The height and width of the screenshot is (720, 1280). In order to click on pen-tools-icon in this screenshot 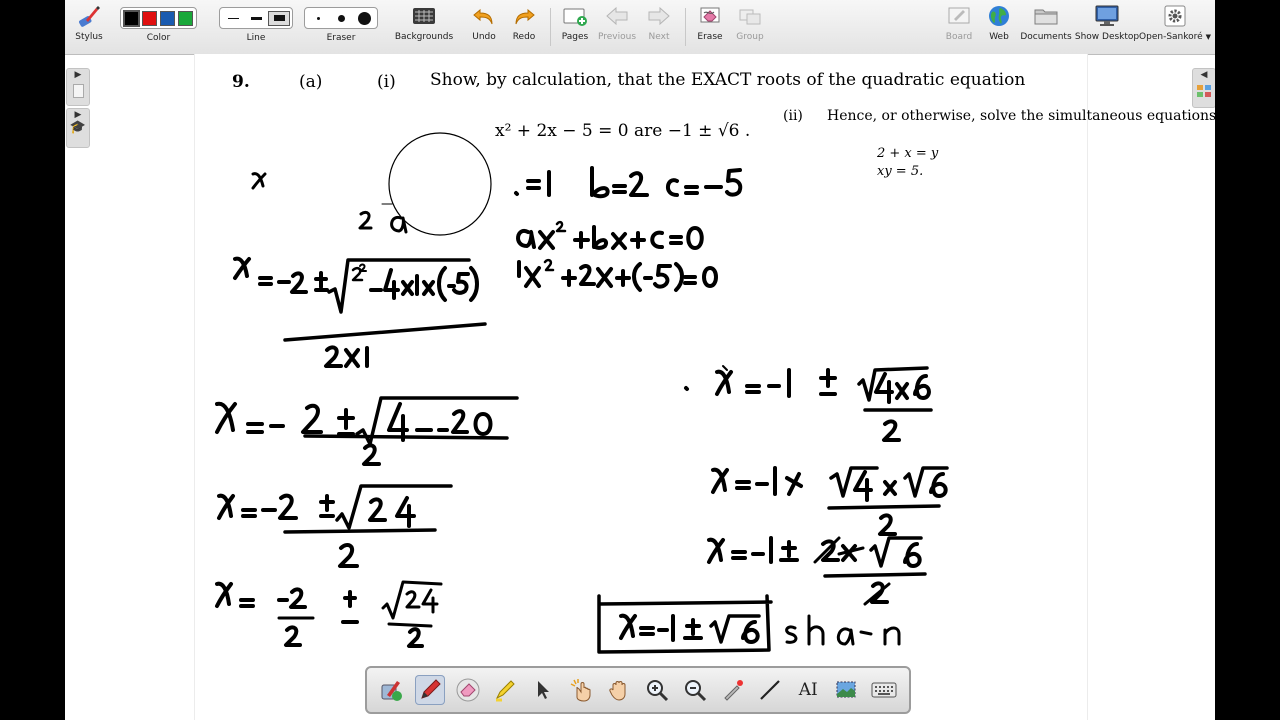, I will do `click(391, 691)`.